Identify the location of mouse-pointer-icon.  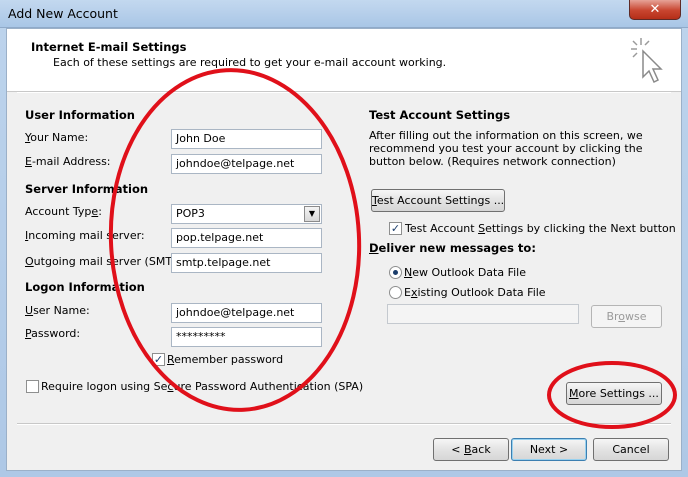
(647, 61).